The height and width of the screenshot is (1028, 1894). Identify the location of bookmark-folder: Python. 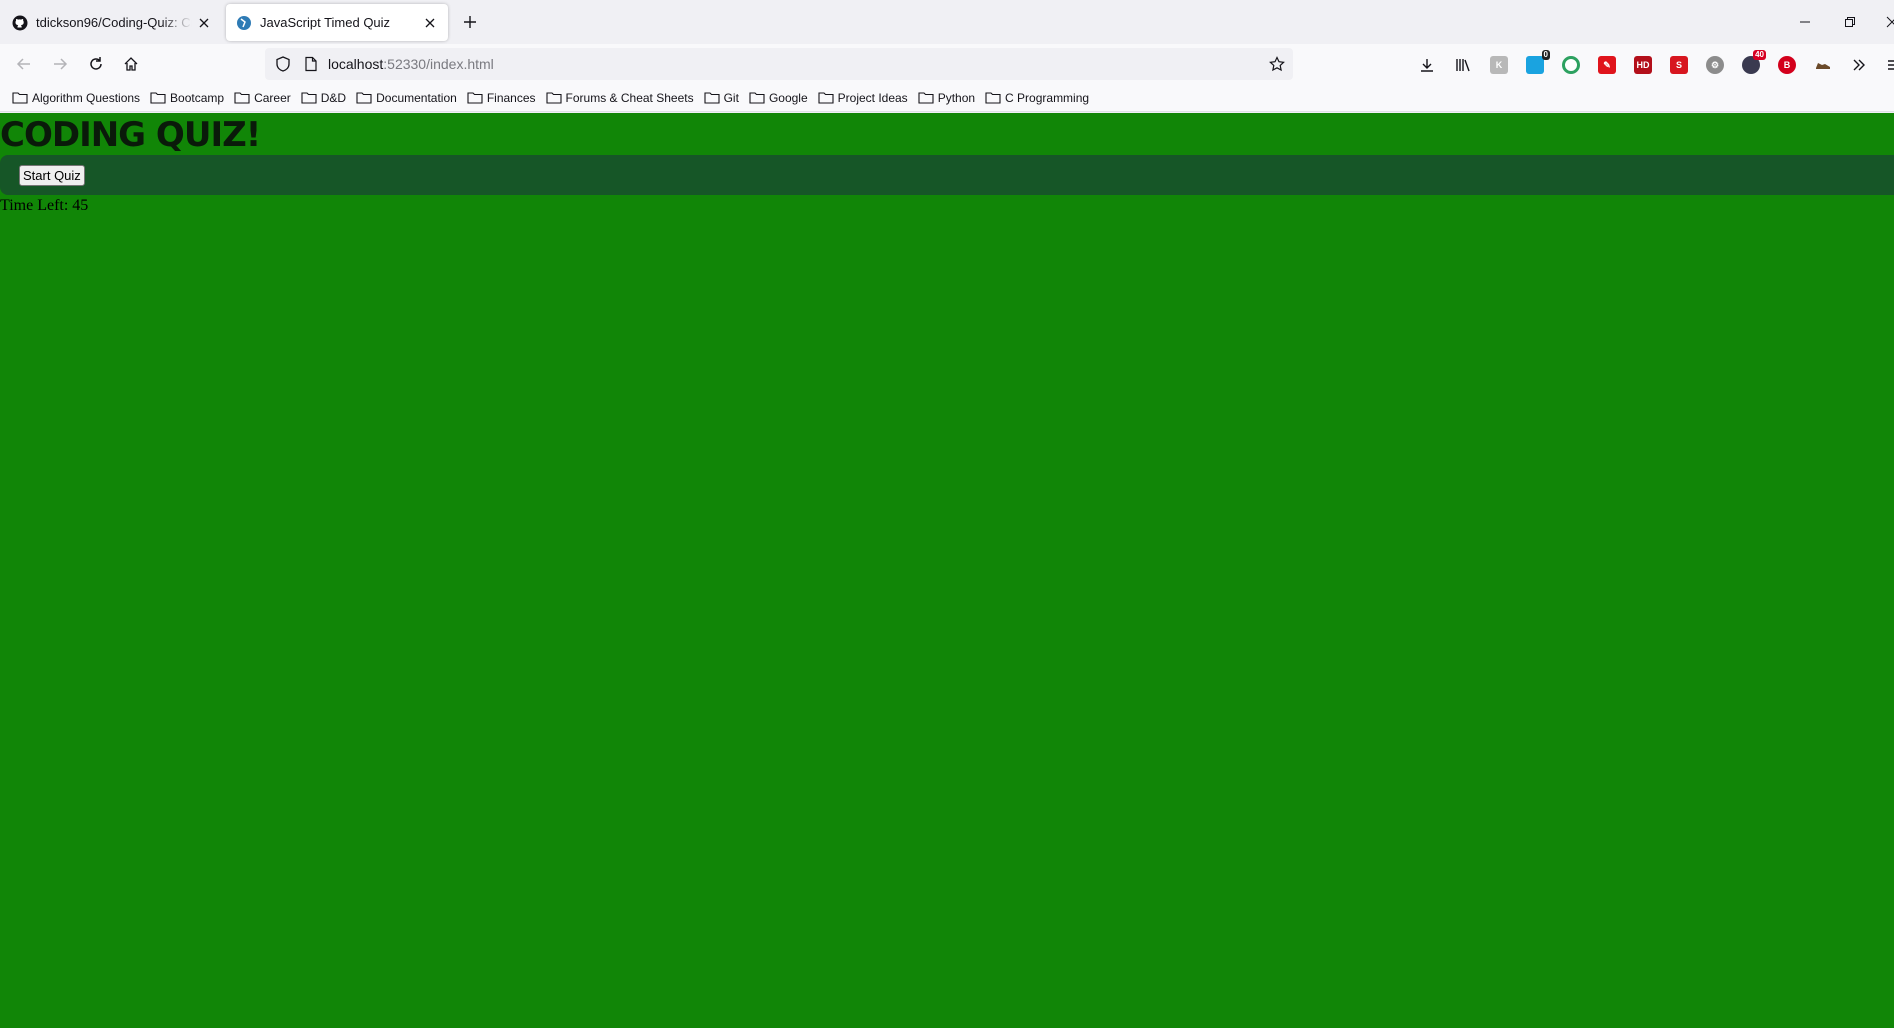
(946, 98).